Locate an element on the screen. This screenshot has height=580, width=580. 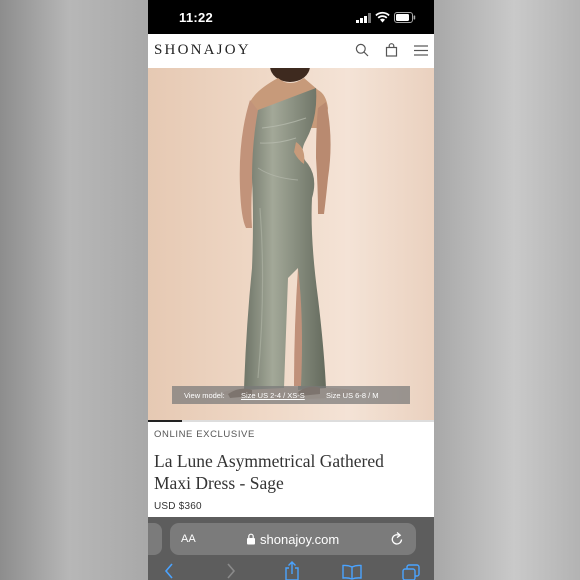
reload-icon is located at coordinates (397, 538).